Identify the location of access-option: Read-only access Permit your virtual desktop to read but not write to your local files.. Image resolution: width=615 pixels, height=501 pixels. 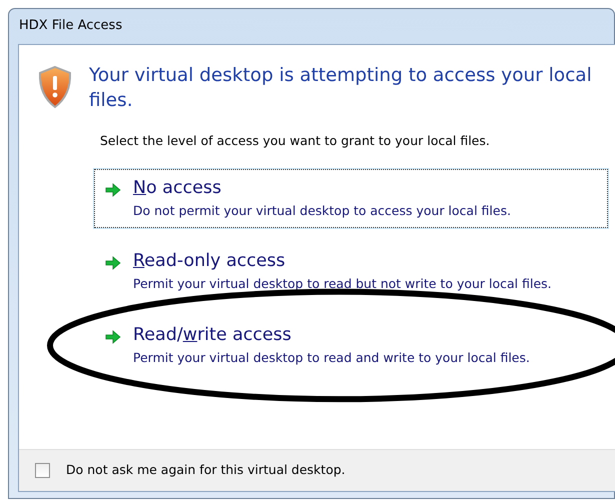
(351, 272).